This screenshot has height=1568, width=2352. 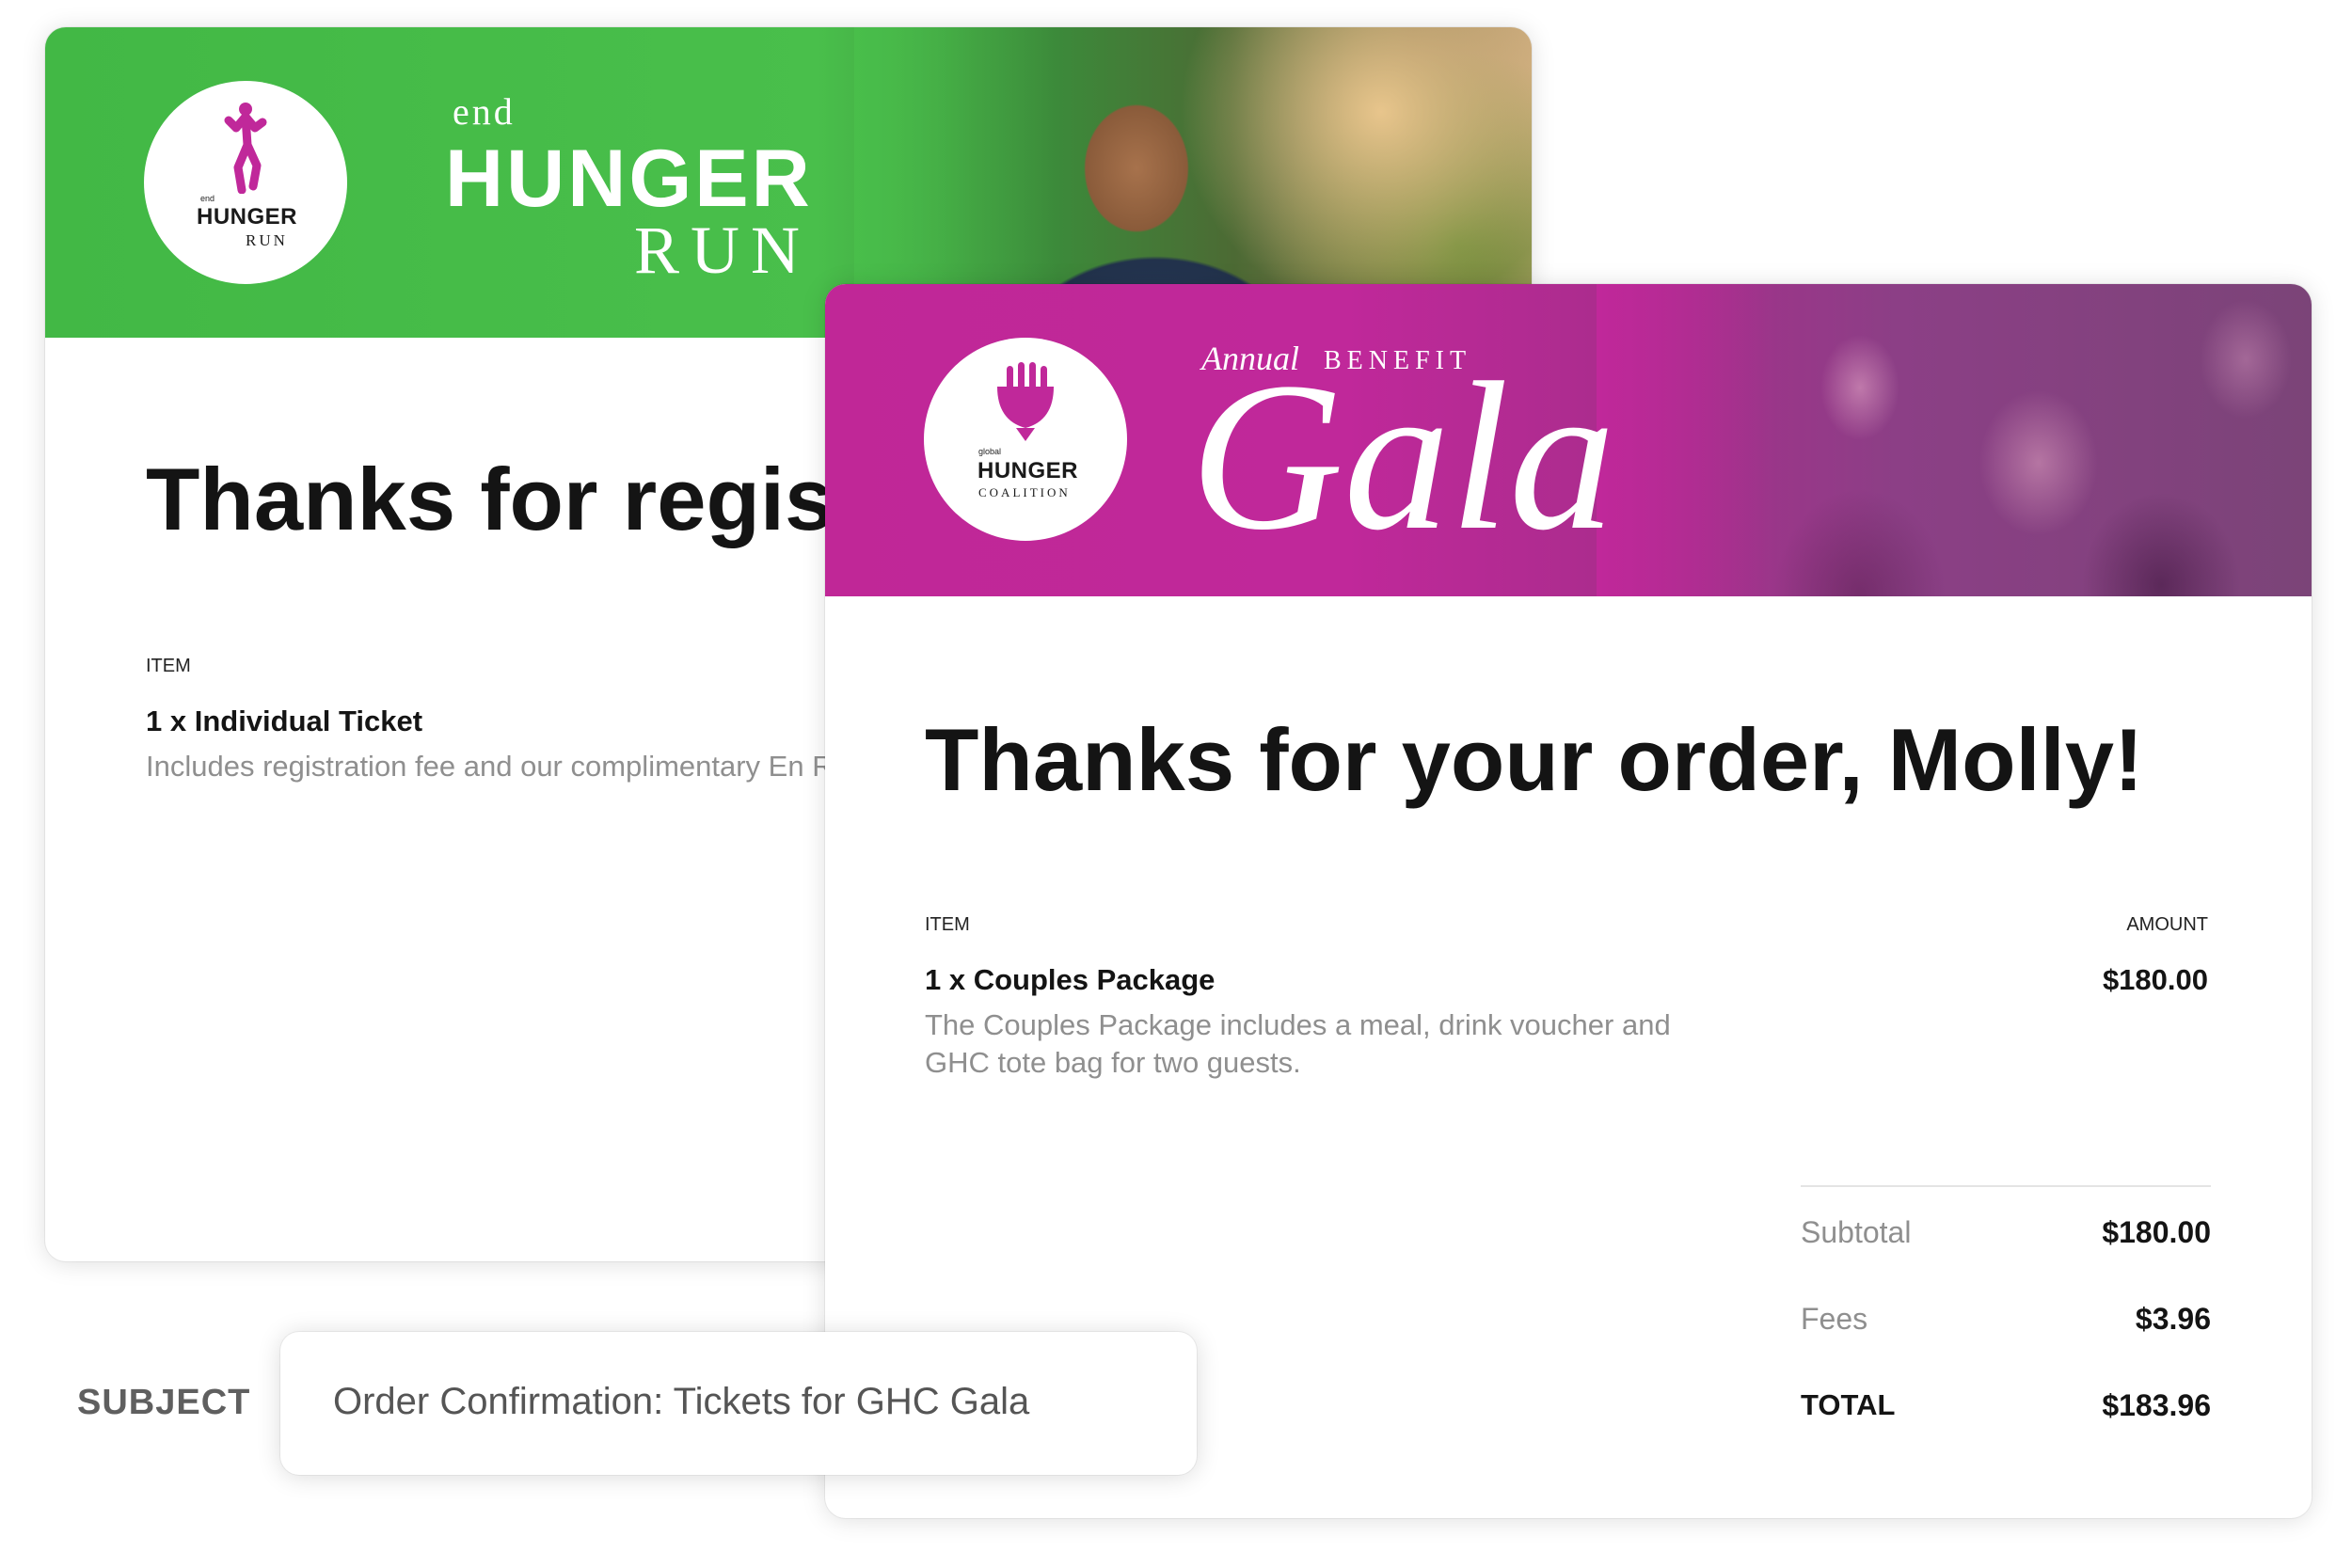 I want to click on fees-row: Fees $3.96, so click(x=2006, y=1322).